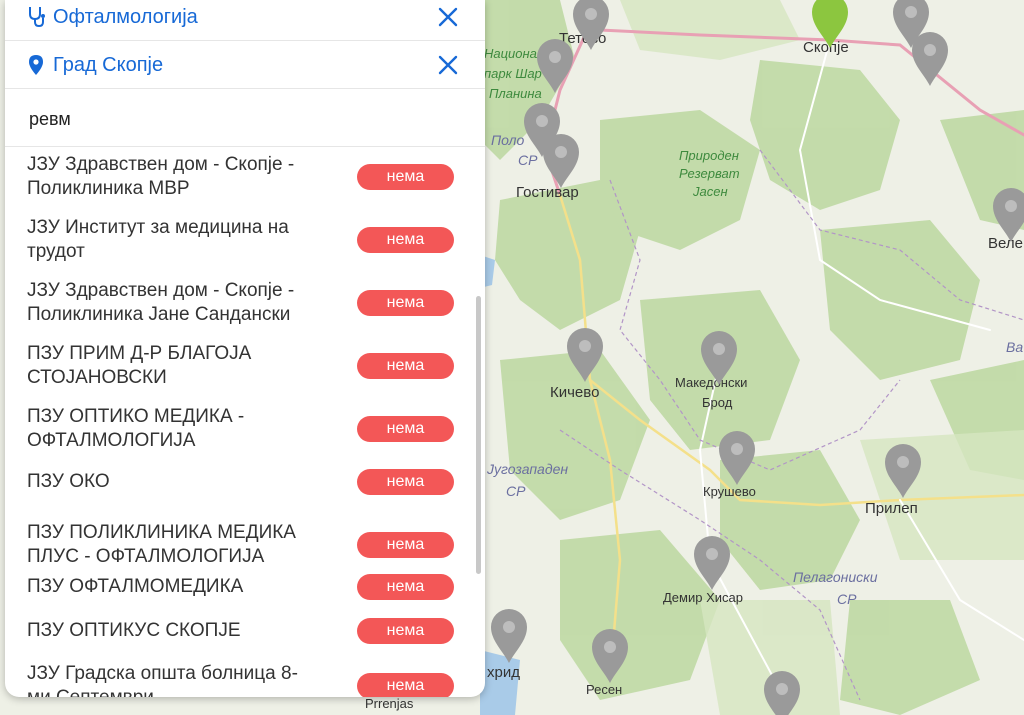 This screenshot has height=715, width=1024. I want to click on city-label-krushevo: Крушево, so click(729, 491).